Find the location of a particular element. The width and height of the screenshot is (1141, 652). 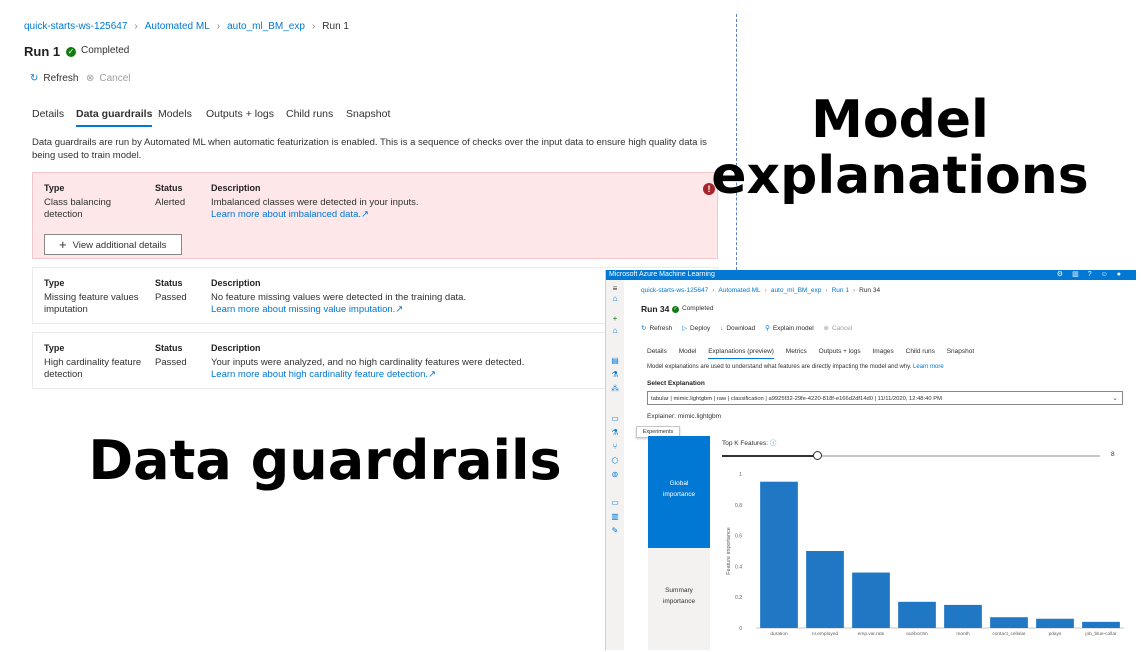

x-tick-label: emp.var.rate is located at coordinates (871, 634).